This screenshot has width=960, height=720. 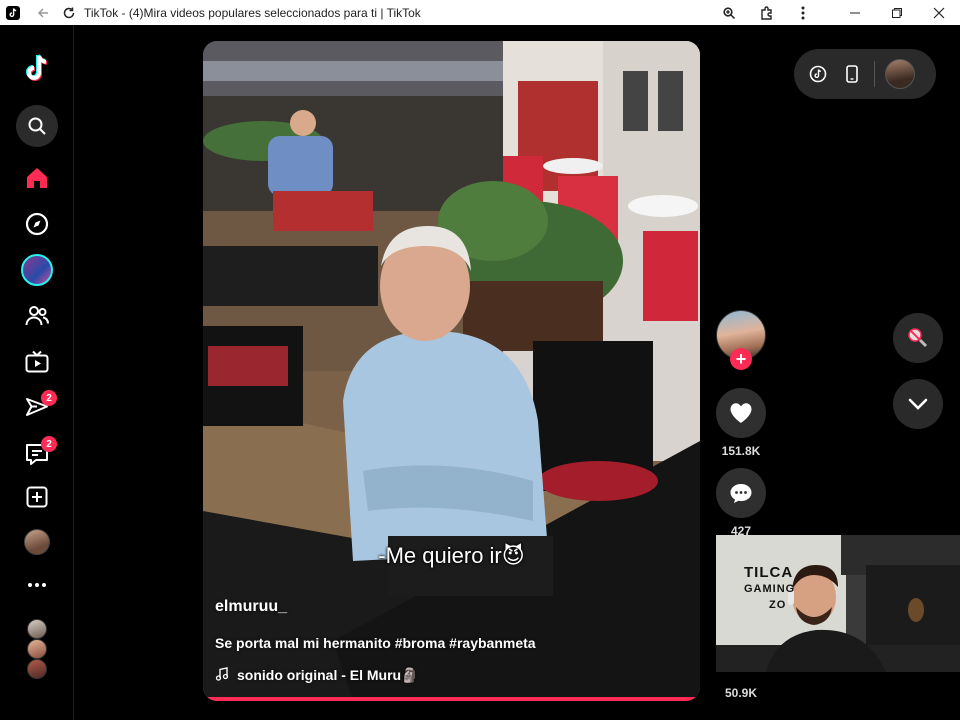 I want to click on tv-icon, so click(x=37, y=362).